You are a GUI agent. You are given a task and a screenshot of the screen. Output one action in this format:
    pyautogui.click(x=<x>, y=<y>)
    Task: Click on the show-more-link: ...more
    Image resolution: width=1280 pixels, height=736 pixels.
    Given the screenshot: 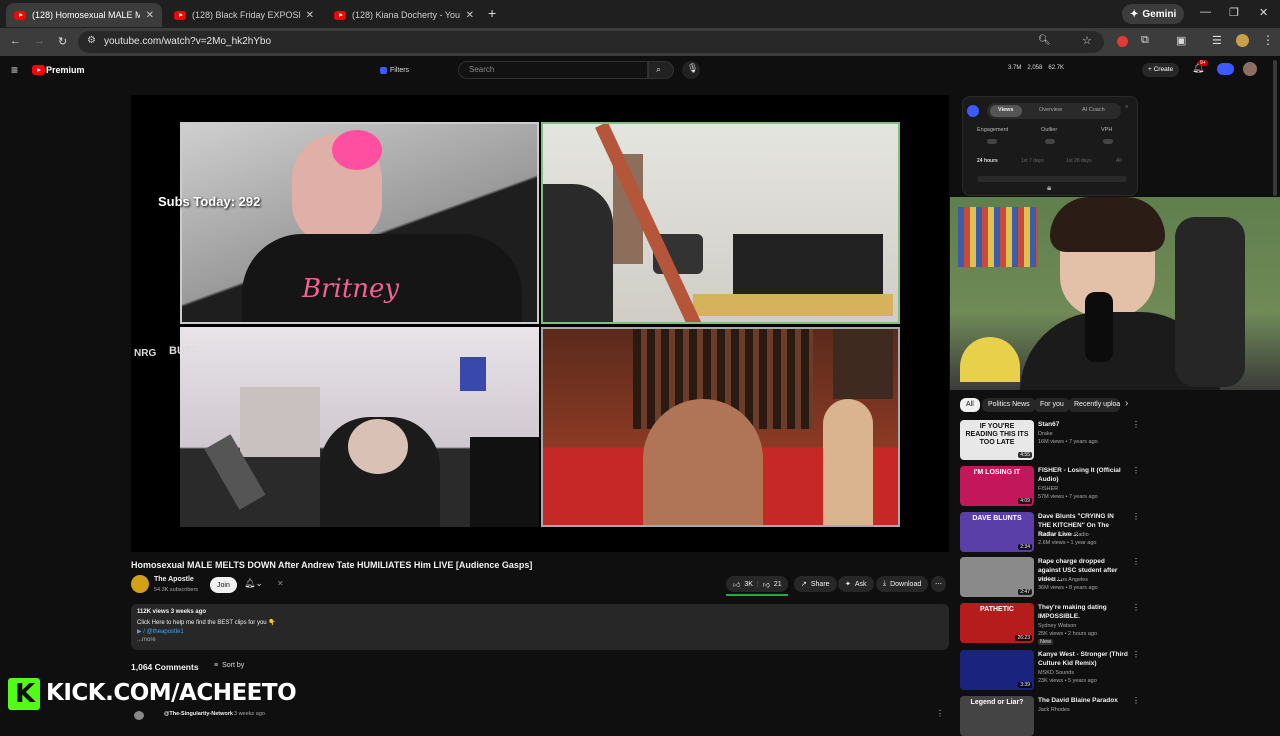 What is the action you would take?
    pyautogui.click(x=146, y=640)
    